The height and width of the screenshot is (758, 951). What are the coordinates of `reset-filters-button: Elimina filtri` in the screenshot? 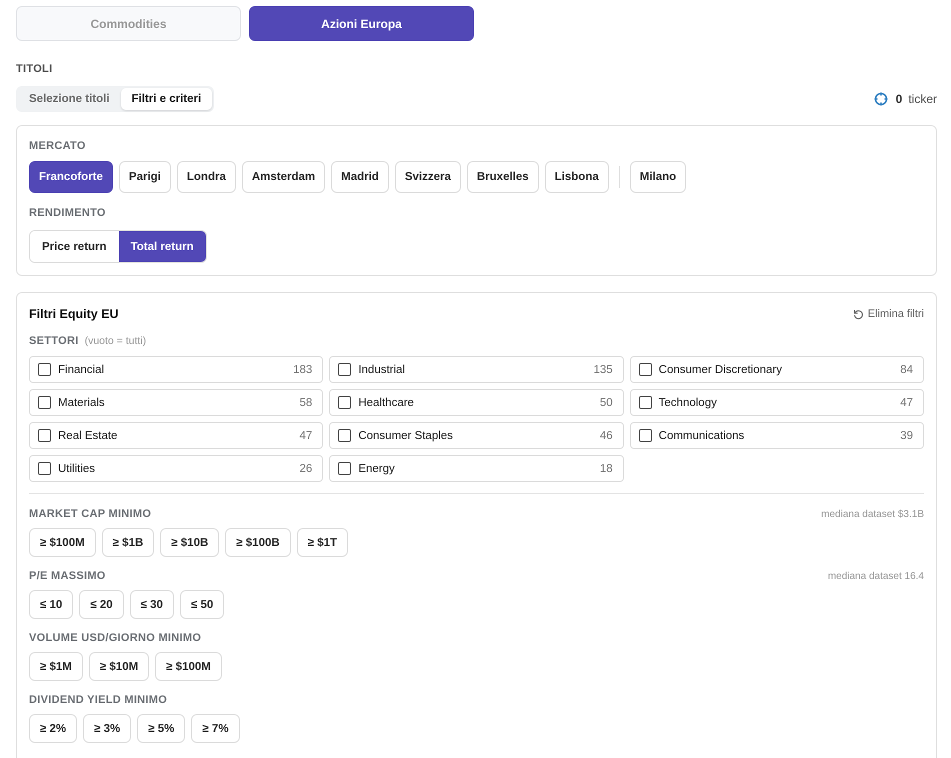 It's located at (888, 314).